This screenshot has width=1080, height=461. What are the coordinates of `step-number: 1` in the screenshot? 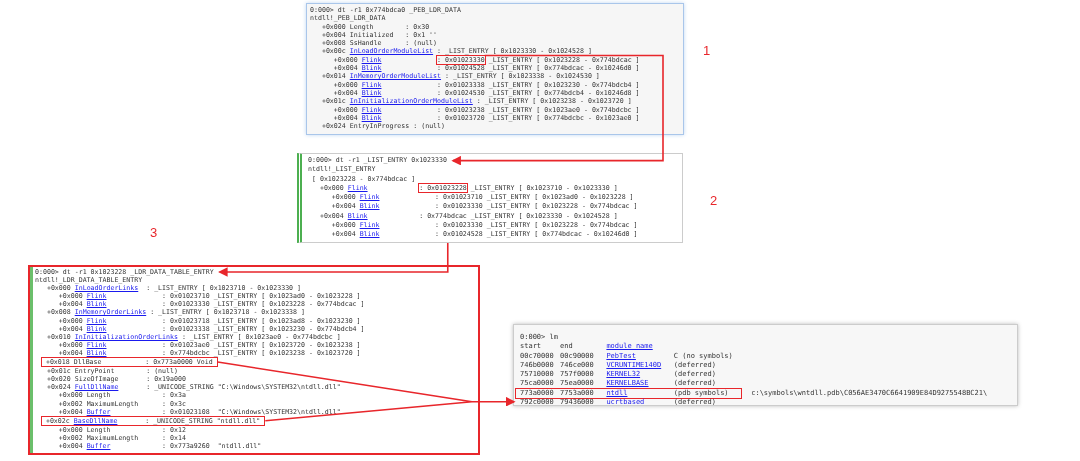 It's located at (707, 50).